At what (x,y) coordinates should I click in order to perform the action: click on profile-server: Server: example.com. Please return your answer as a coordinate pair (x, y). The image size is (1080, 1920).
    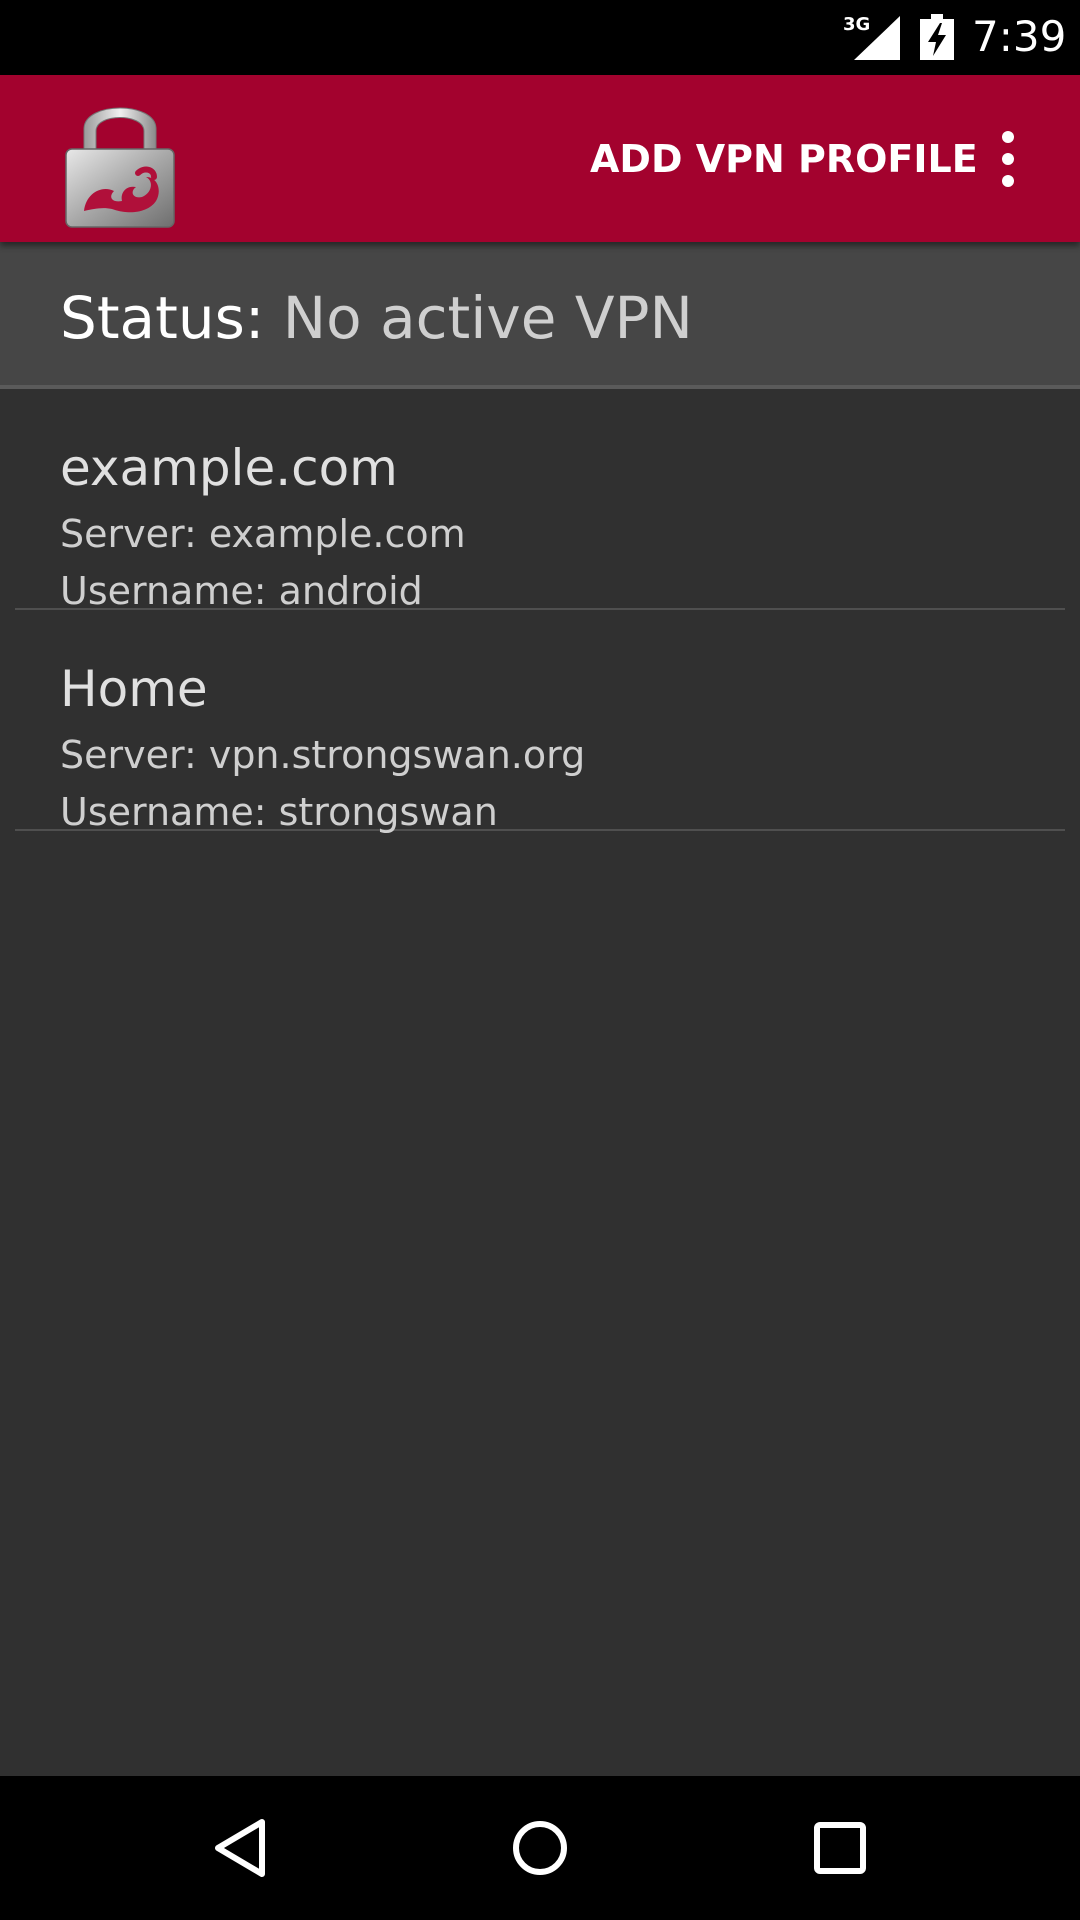
    Looking at the image, I should click on (263, 534).